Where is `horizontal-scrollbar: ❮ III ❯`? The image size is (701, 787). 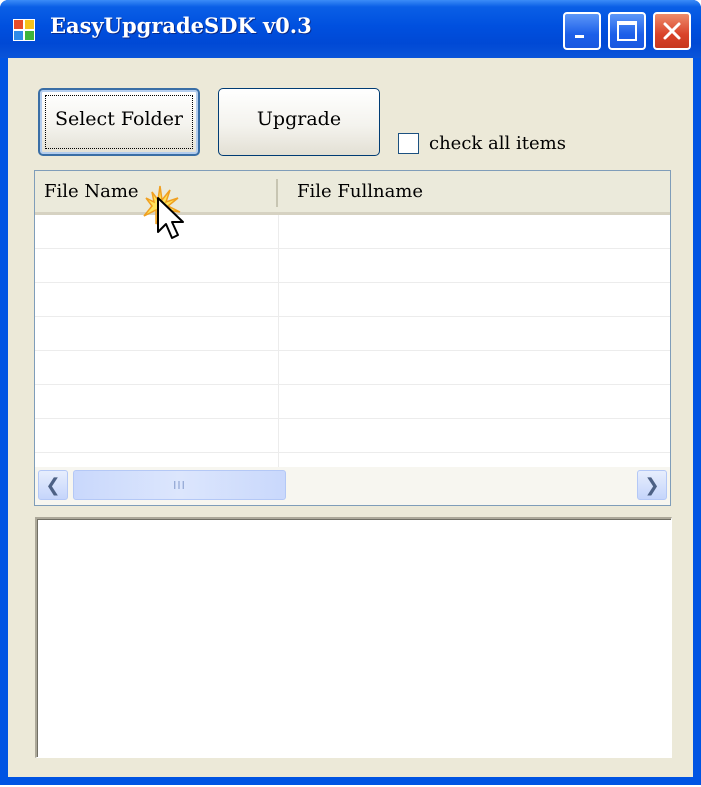 horizontal-scrollbar: ❮ III ❯ is located at coordinates (352, 486).